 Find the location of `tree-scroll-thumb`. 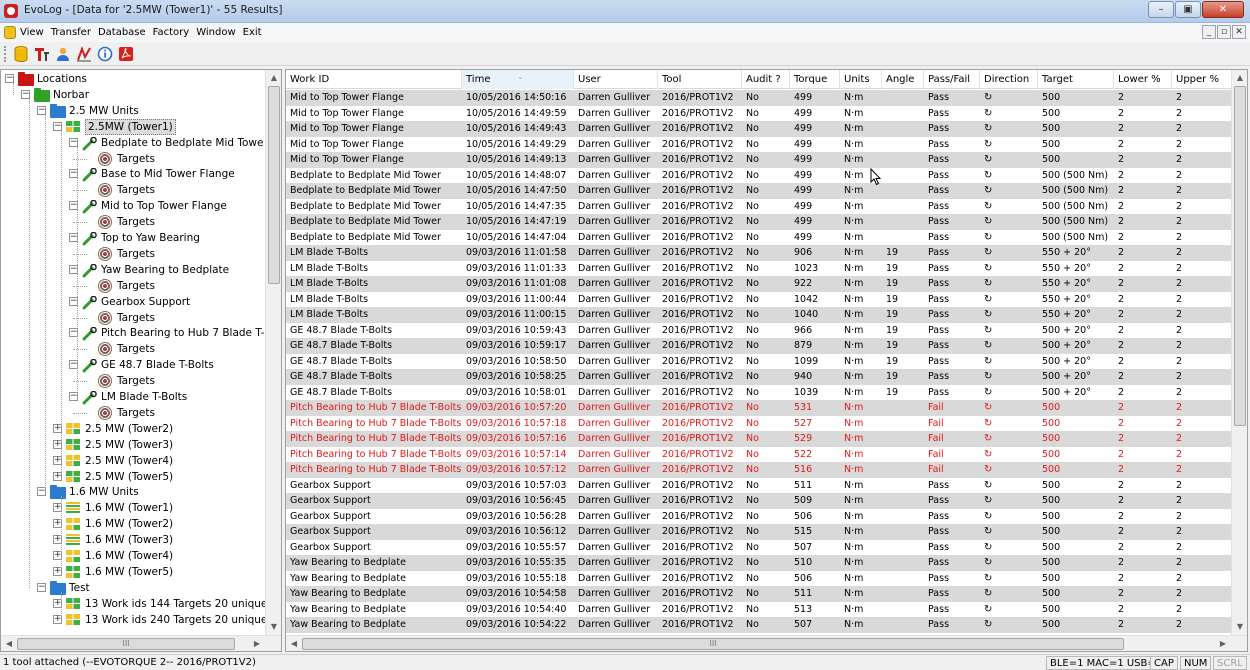

tree-scroll-thumb is located at coordinates (274, 185).